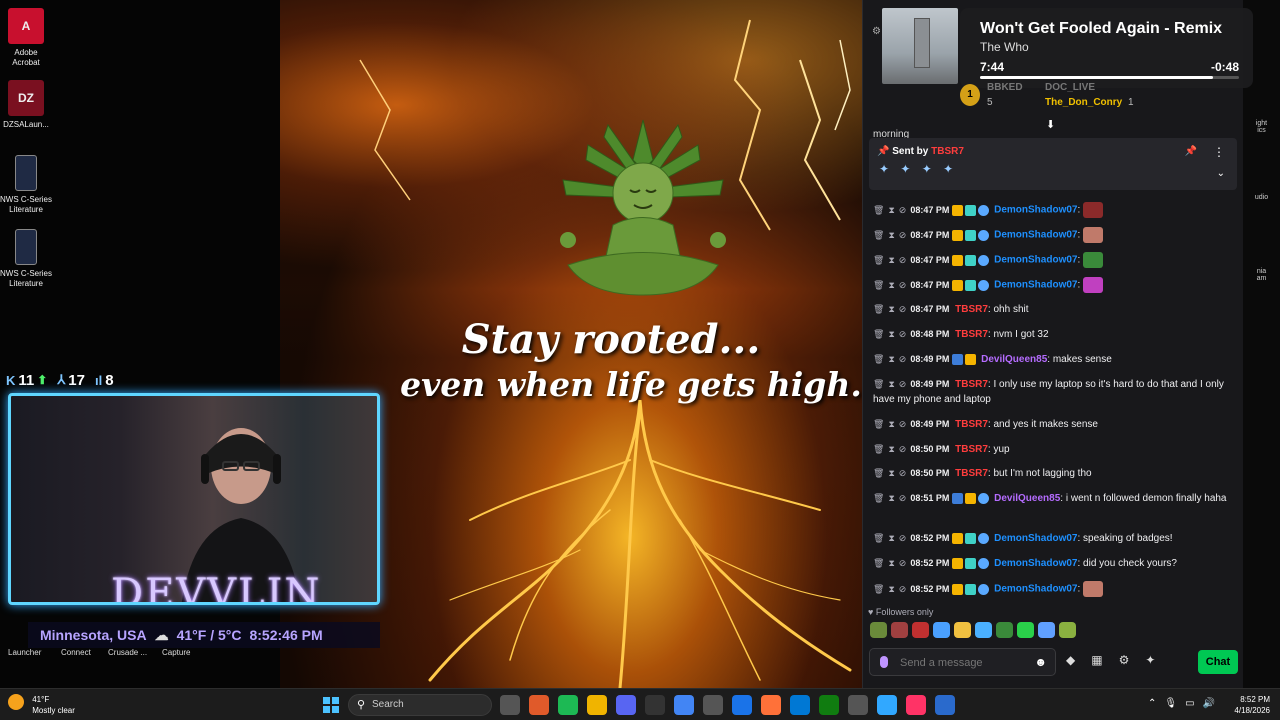 This screenshot has width=1280, height=720. What do you see at coordinates (1152, 703) in the screenshot?
I see `chevron-up-icon: ⌃` at bounding box center [1152, 703].